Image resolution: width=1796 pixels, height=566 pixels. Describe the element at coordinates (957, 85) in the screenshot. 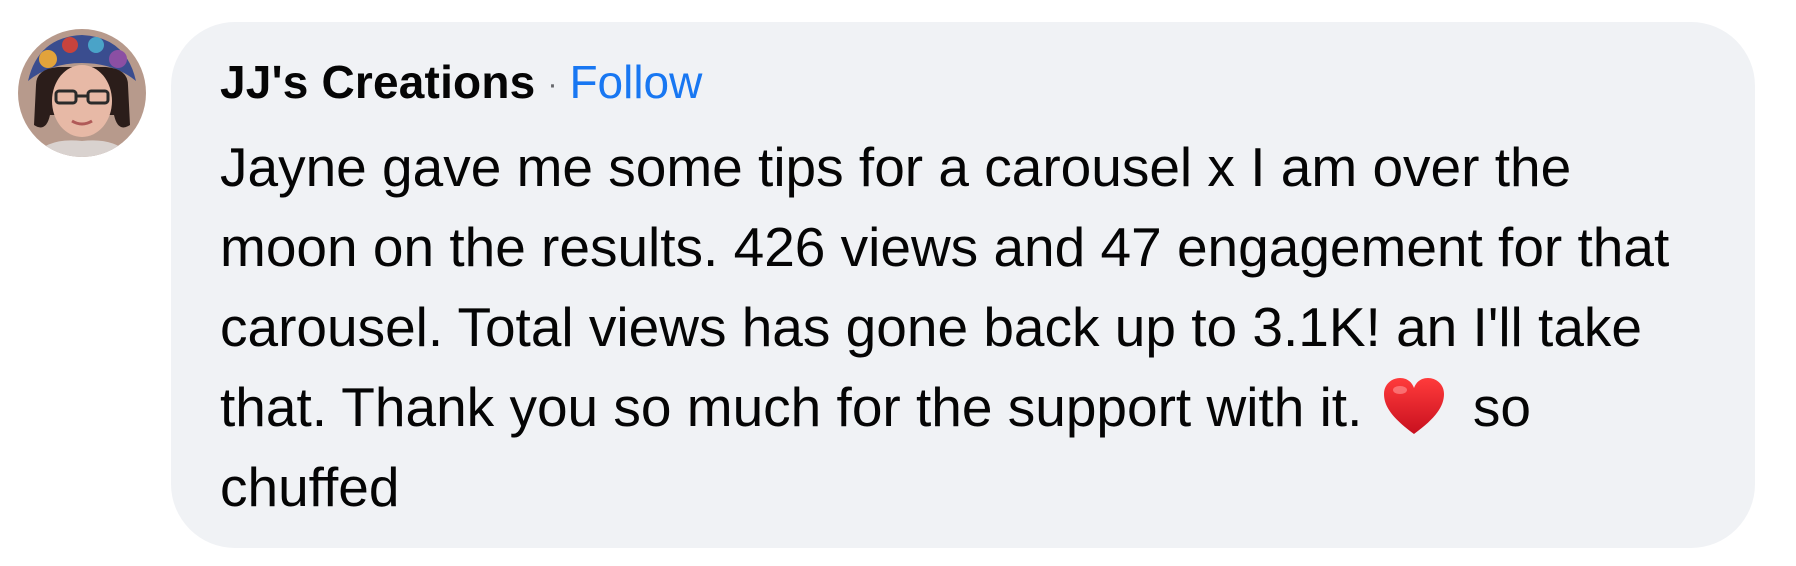

I see `comment-header: JJ's Creations · Follow` at that location.